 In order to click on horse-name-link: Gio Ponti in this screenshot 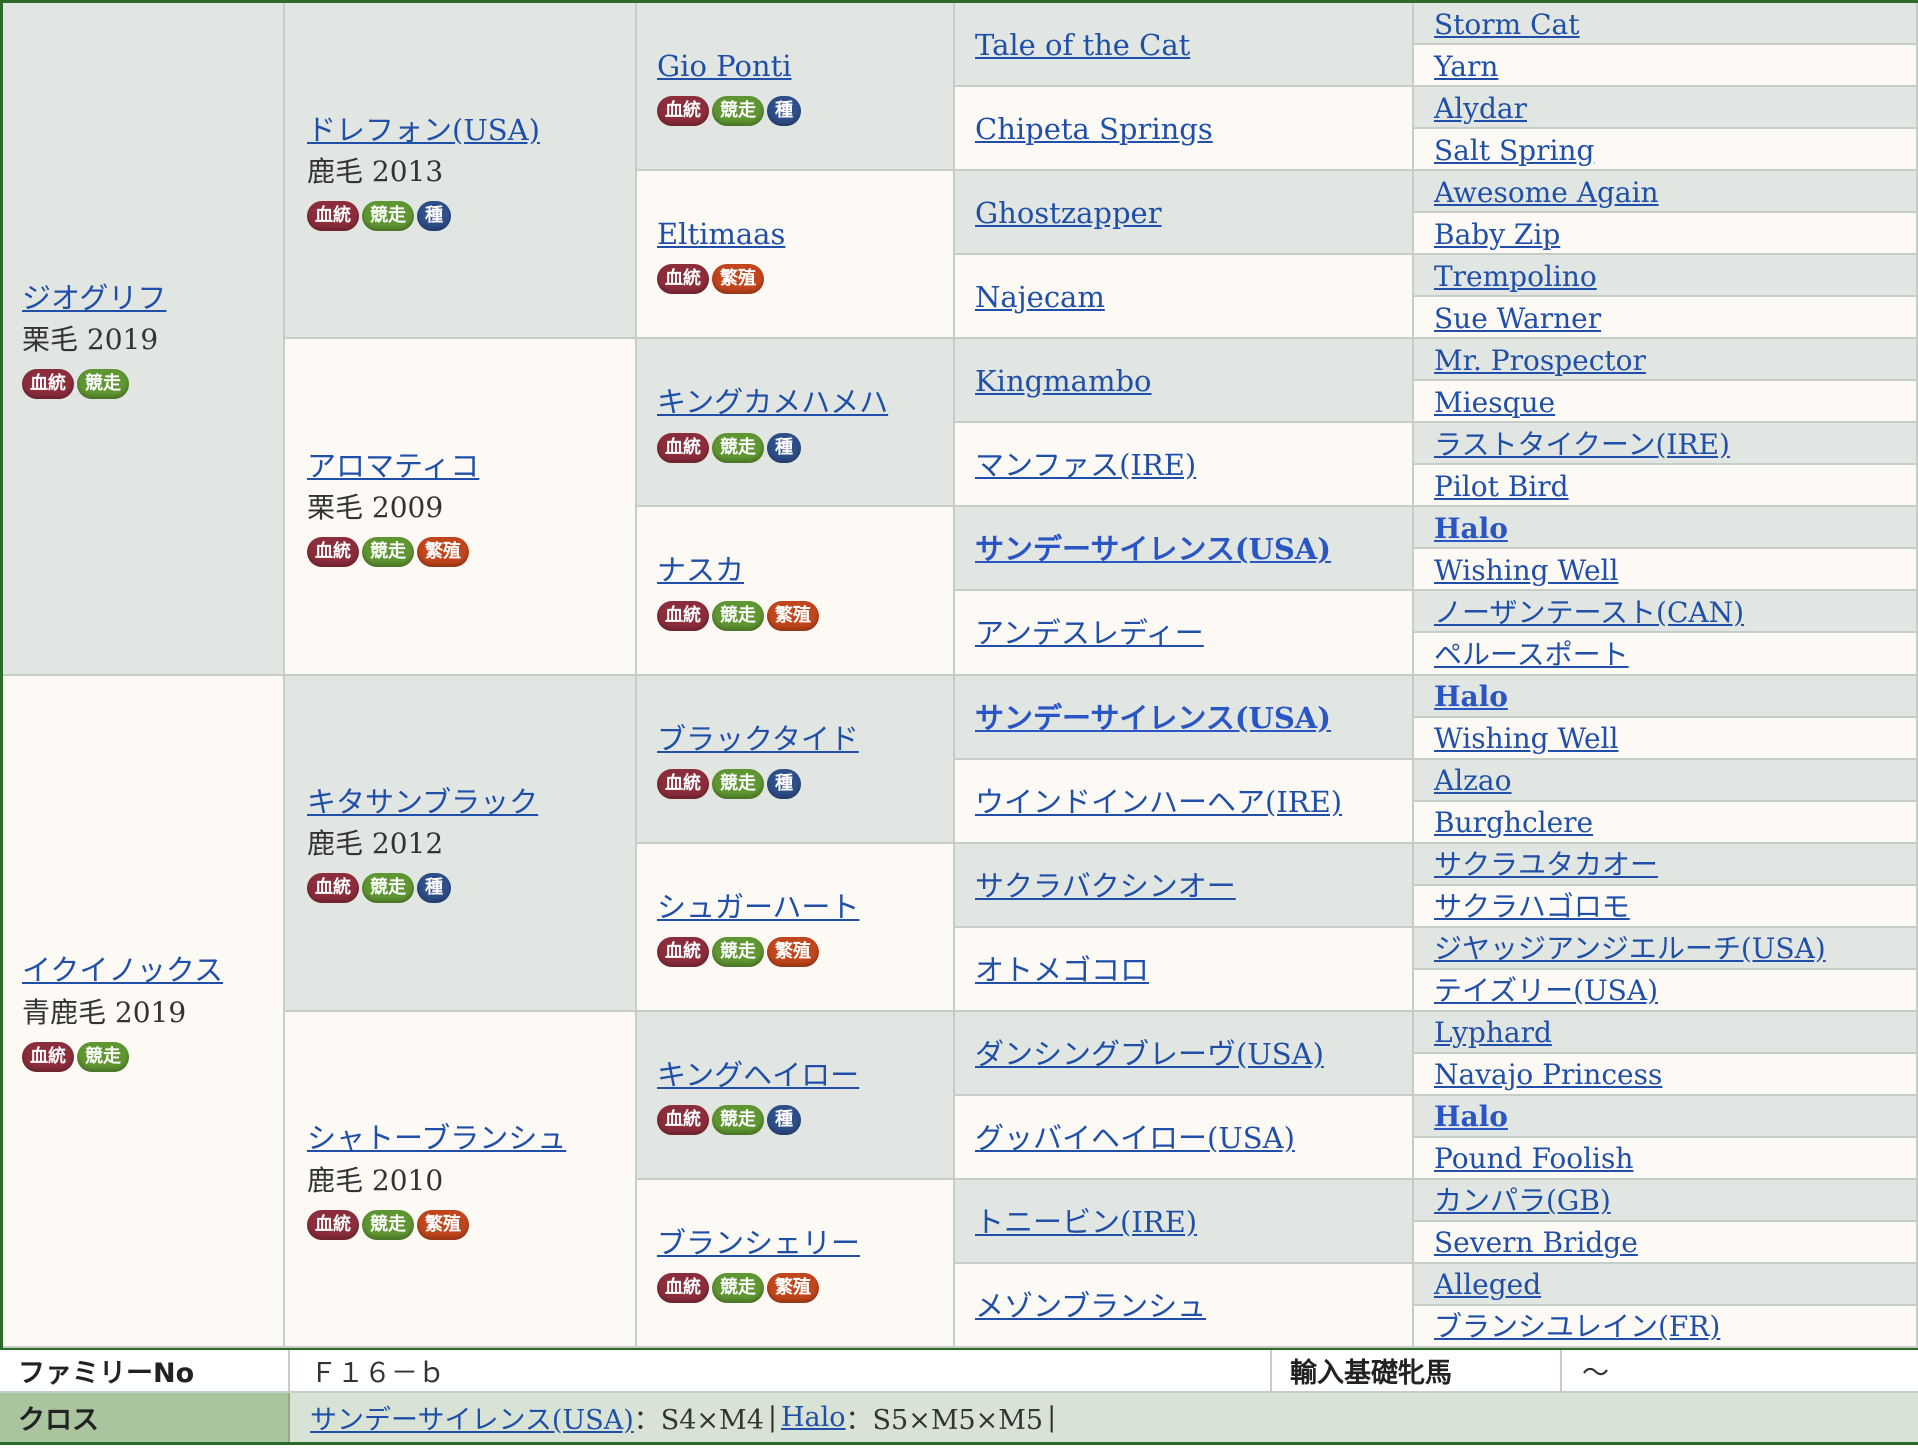, I will do `click(729, 66)`.